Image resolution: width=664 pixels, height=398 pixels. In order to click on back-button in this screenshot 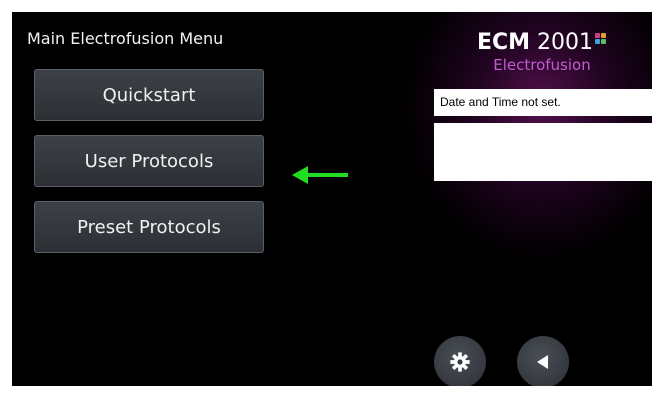, I will do `click(543, 361)`.